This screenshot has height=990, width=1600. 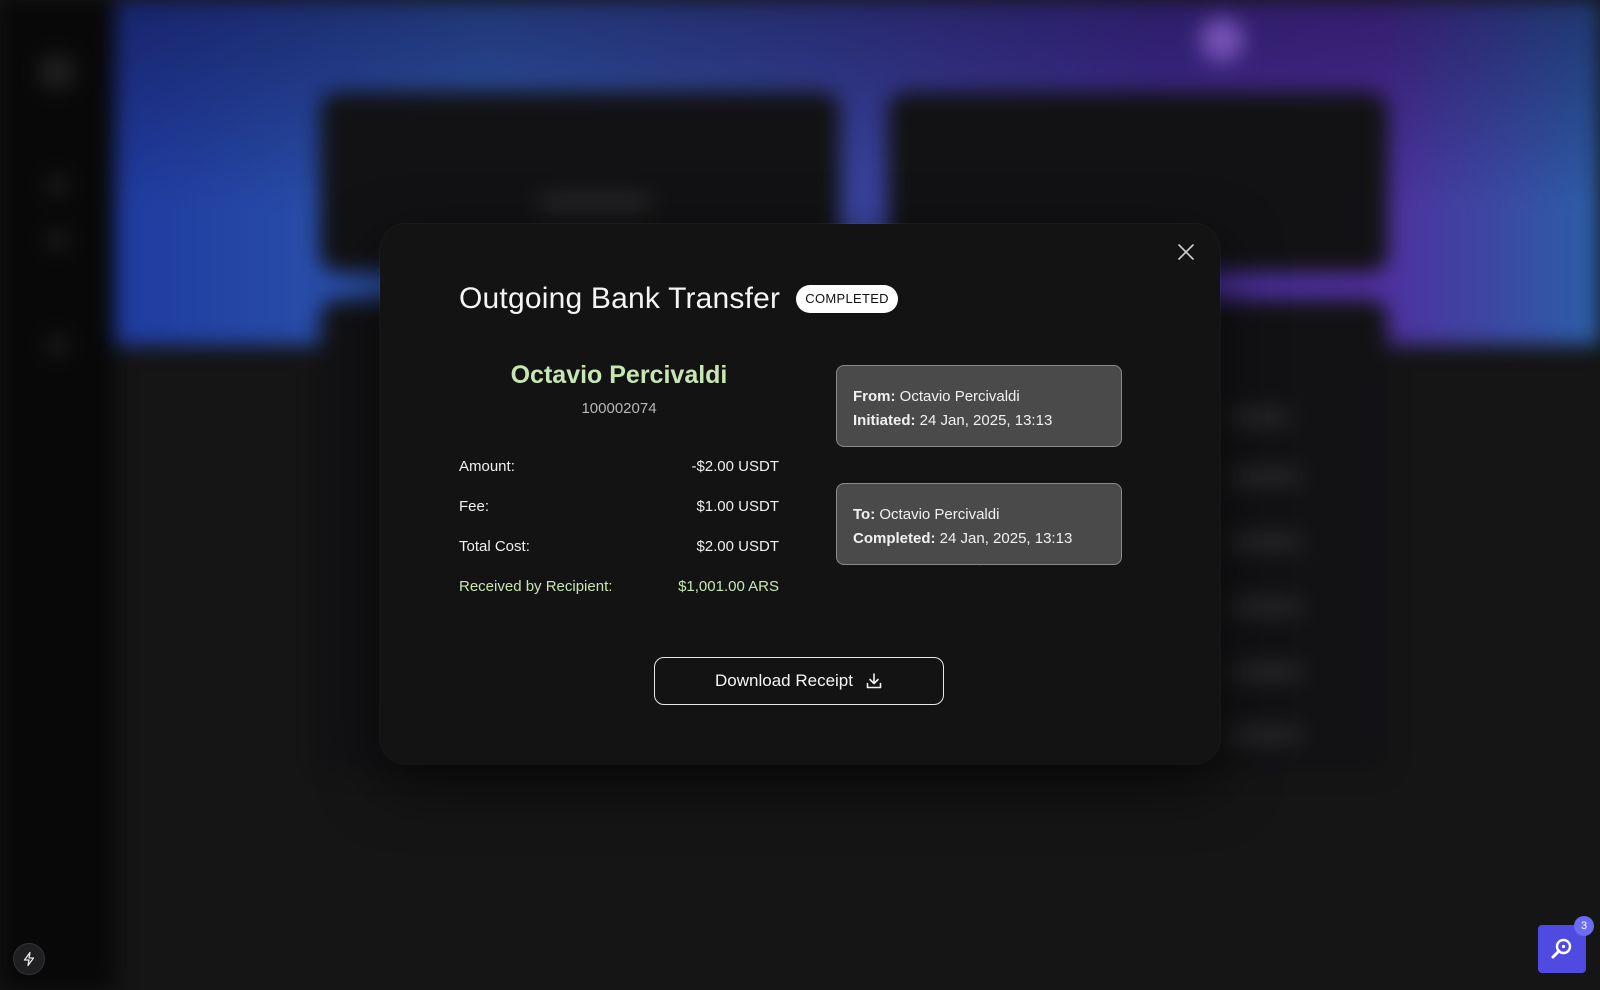 I want to click on detail-value: $2.00 USDT, so click(x=737, y=546).